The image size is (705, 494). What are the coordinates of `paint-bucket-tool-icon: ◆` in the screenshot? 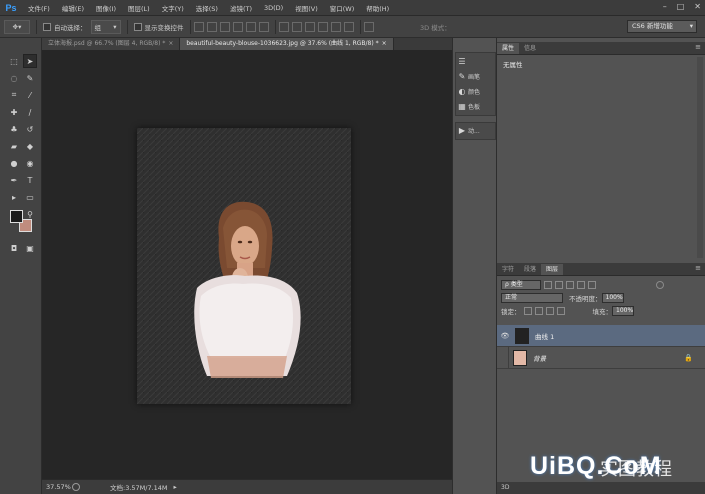 It's located at (30, 146).